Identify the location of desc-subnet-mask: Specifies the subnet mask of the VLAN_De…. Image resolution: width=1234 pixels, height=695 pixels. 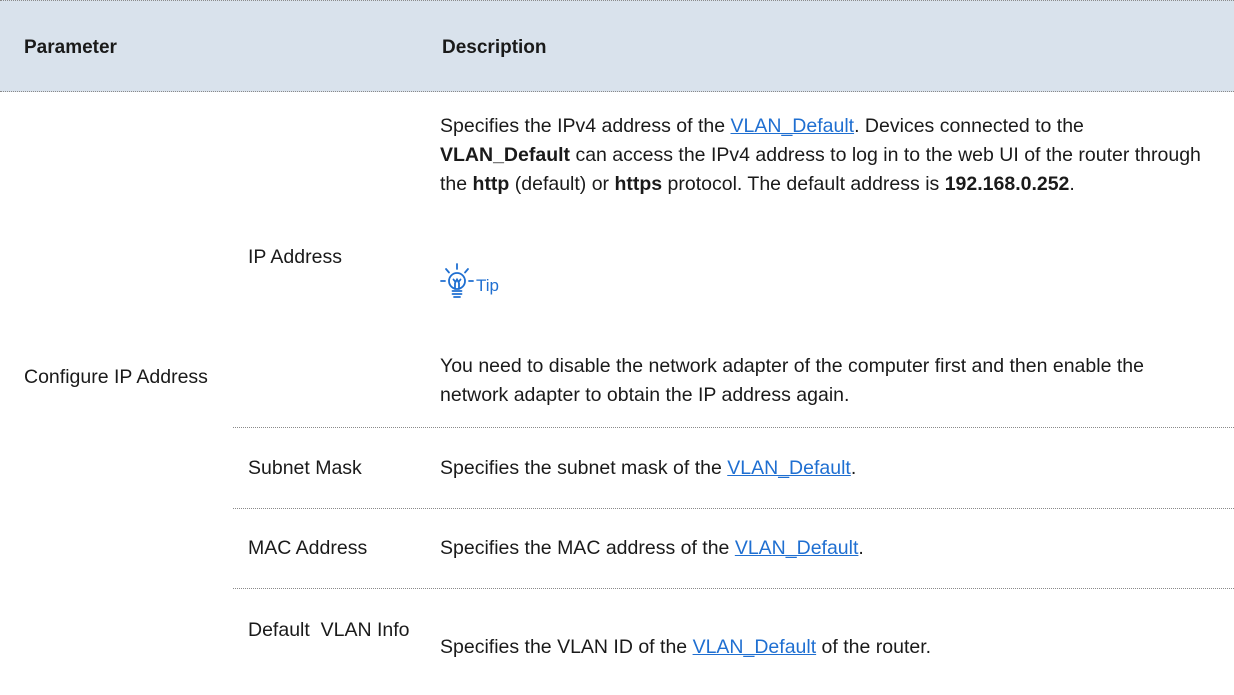
(648, 468).